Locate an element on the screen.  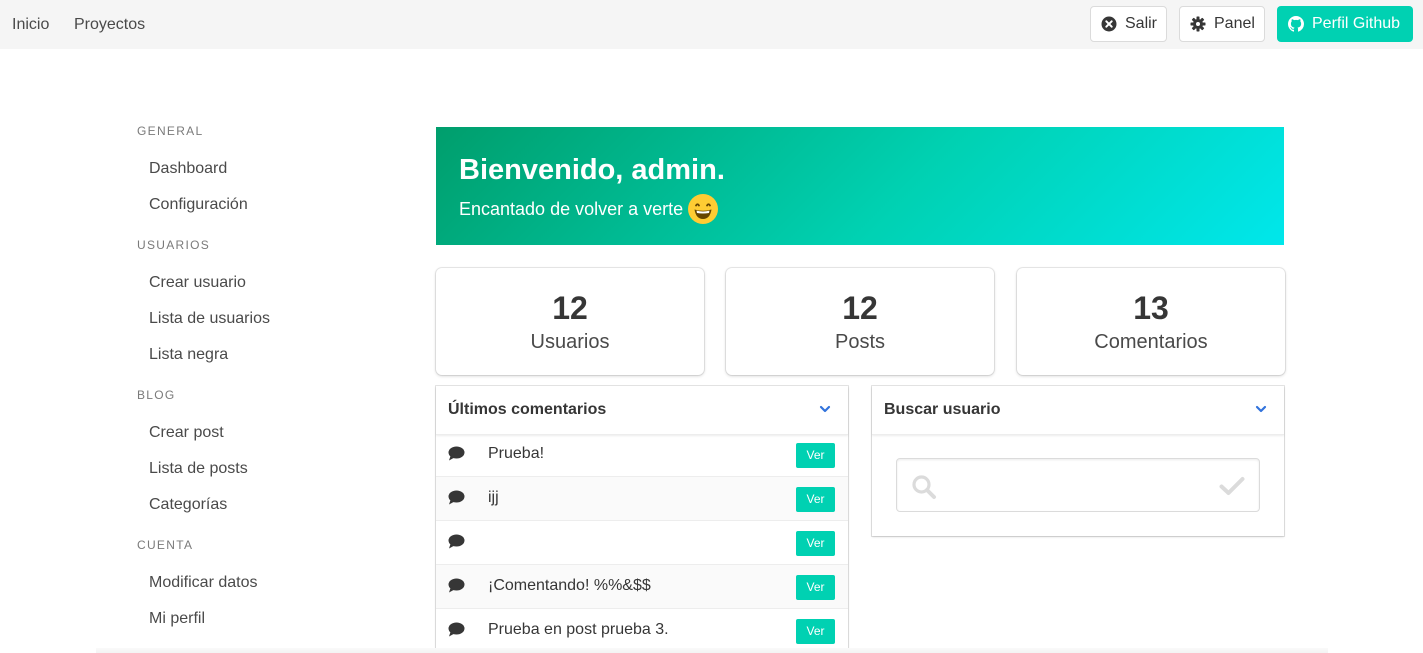
github-icon is located at coordinates (1296, 24).